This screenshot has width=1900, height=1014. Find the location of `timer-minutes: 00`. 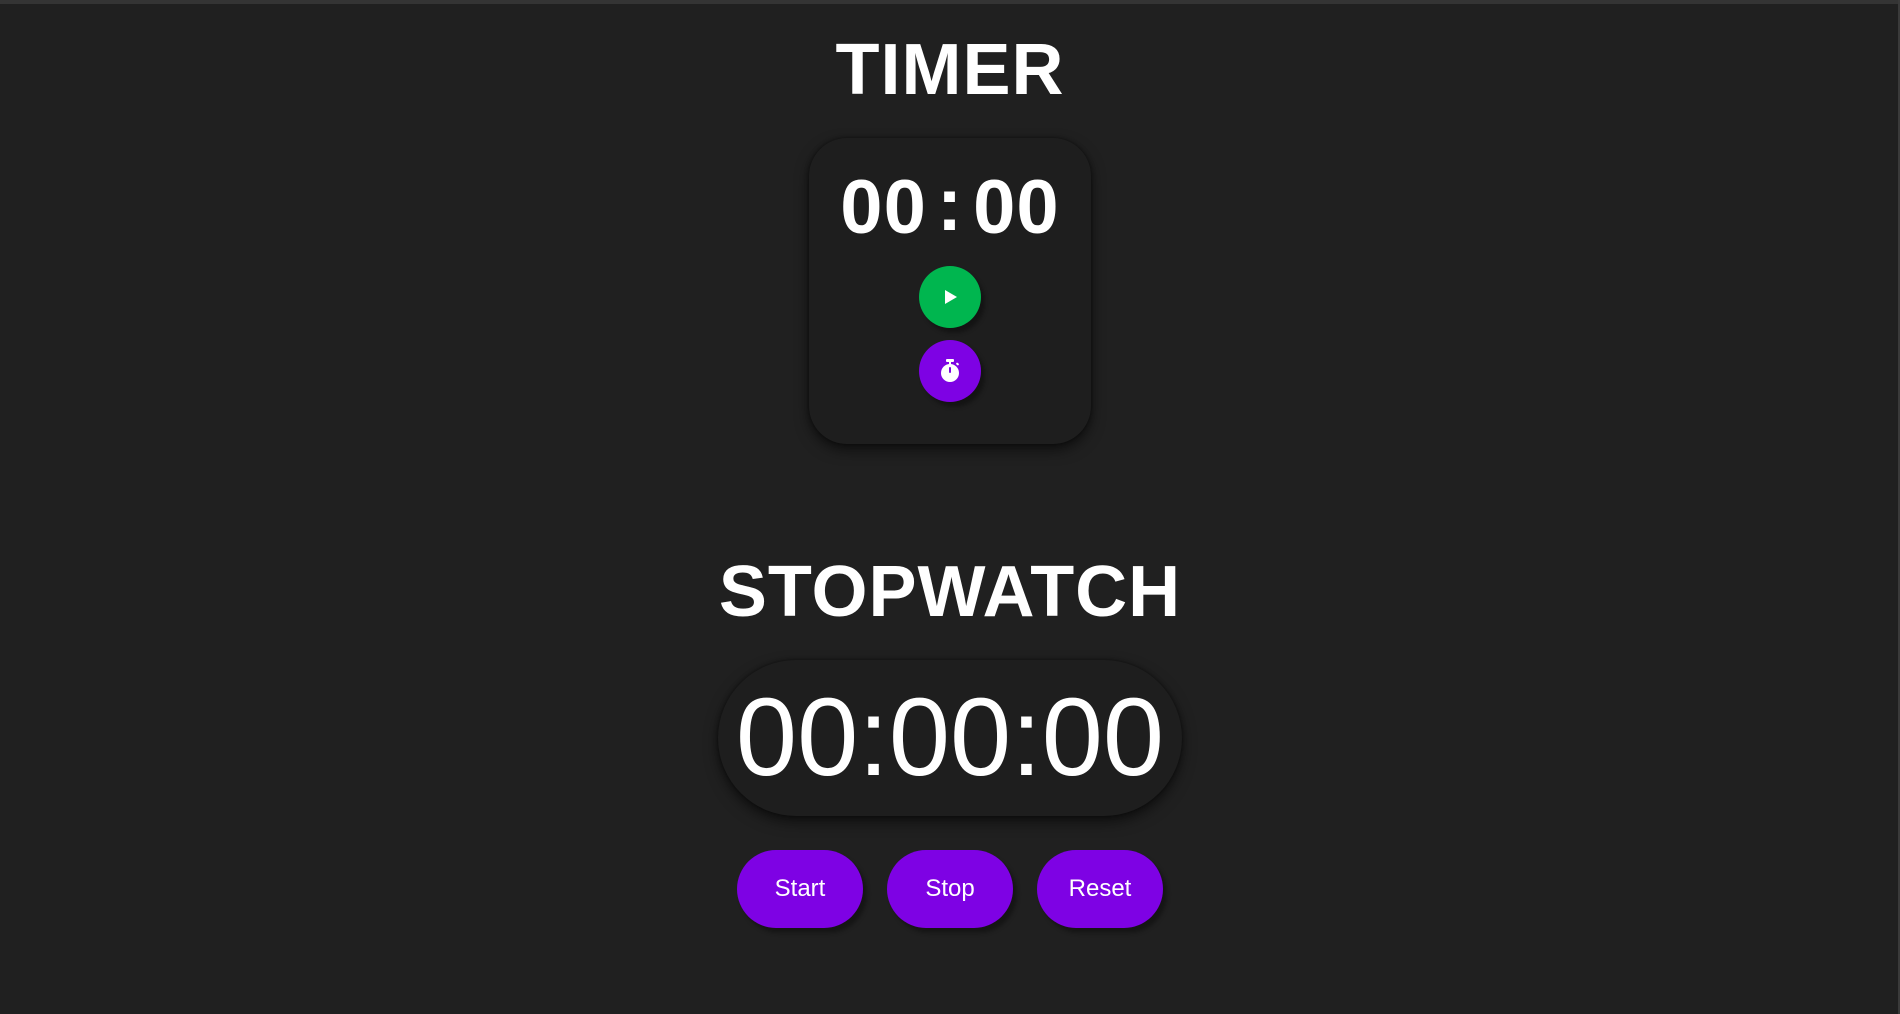

timer-minutes: 00 is located at coordinates (883, 207).